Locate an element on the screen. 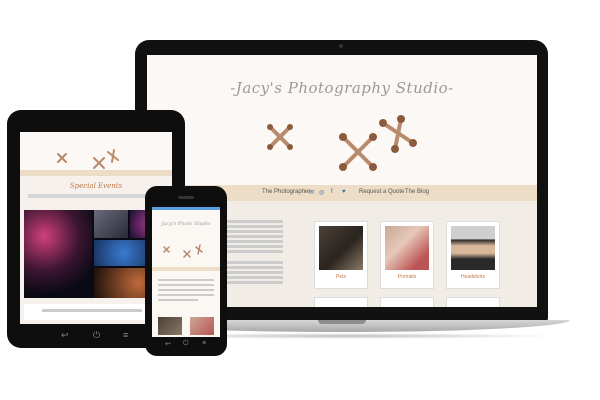 The image size is (600, 400). concert-photo is located at coordinates (58, 254).